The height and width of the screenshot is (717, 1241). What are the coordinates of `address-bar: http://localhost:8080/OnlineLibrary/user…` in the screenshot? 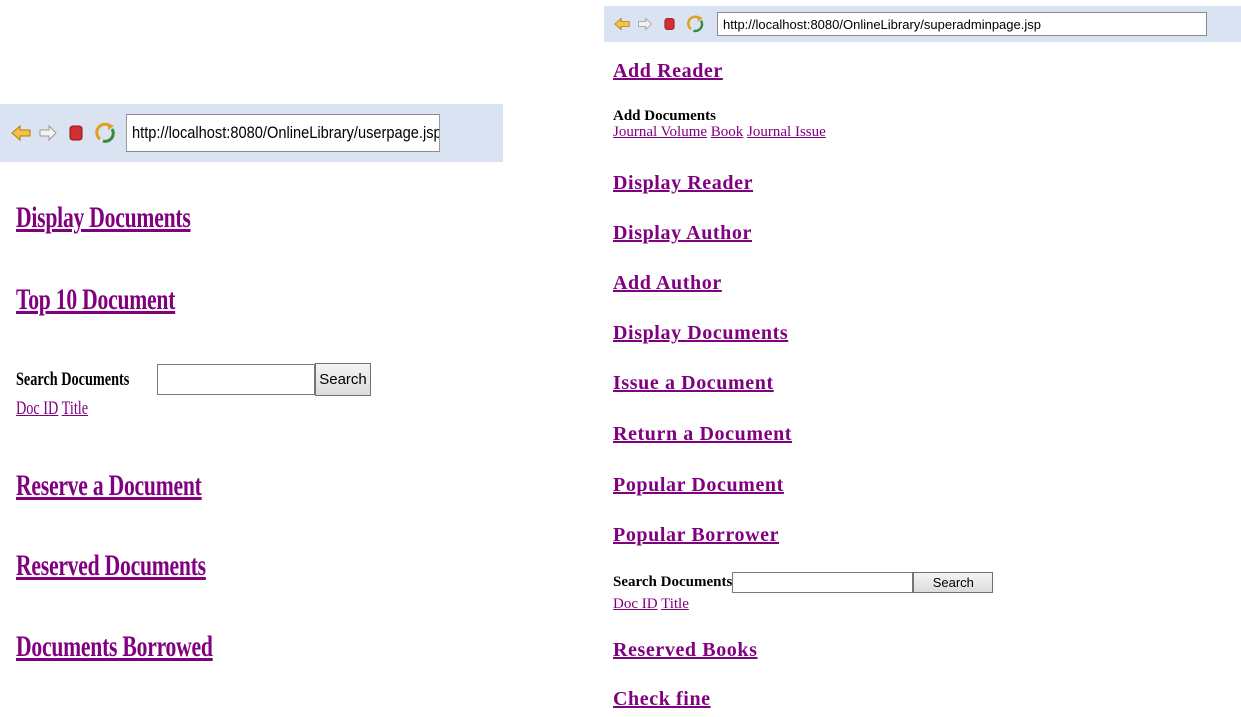 It's located at (283, 133).